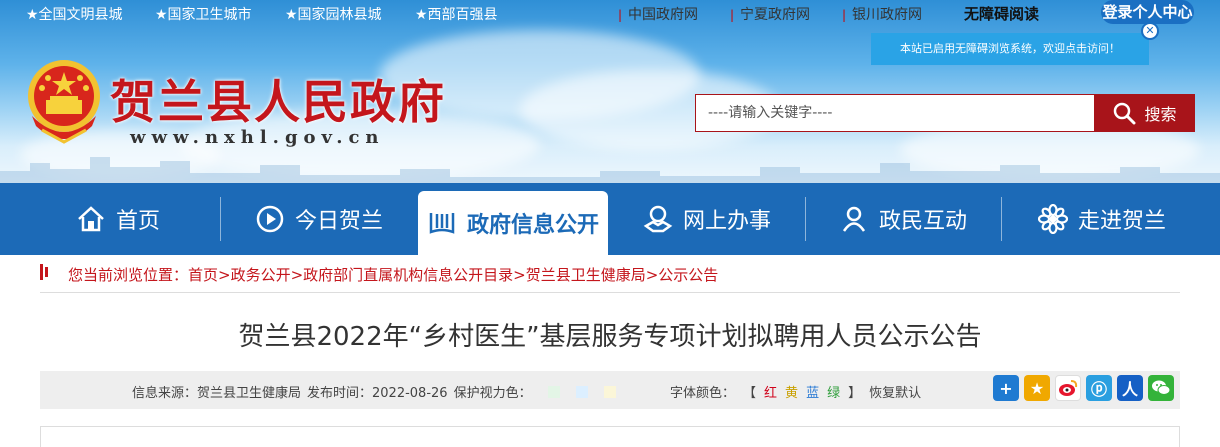 The height and width of the screenshot is (447, 1220). I want to click on wechat-glyph, so click(1161, 387).